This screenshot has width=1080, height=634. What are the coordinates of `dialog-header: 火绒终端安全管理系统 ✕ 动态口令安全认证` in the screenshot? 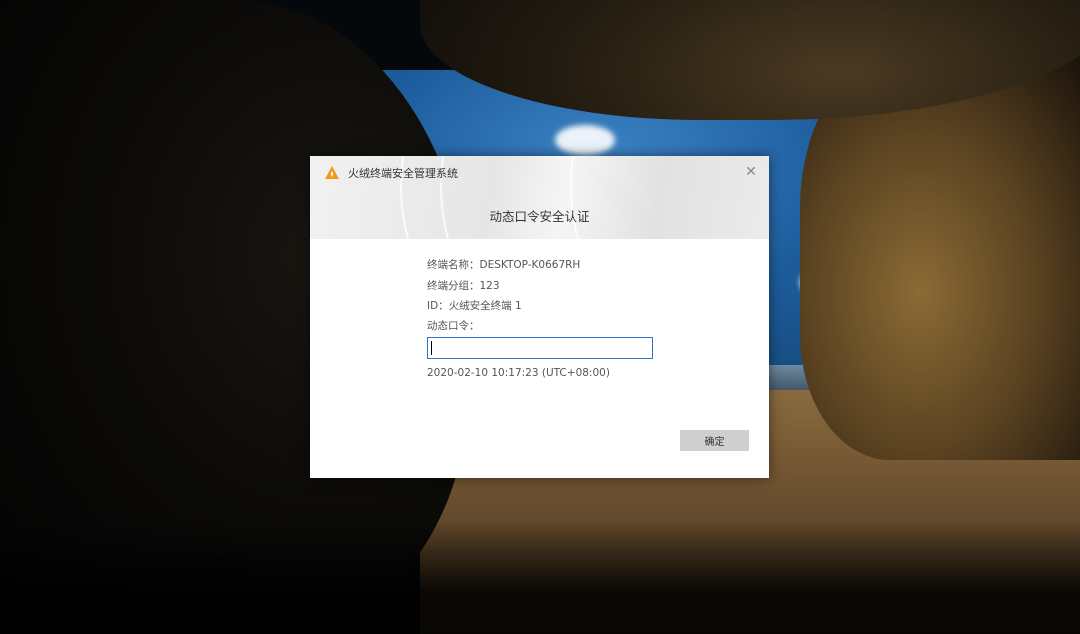 It's located at (539, 197).